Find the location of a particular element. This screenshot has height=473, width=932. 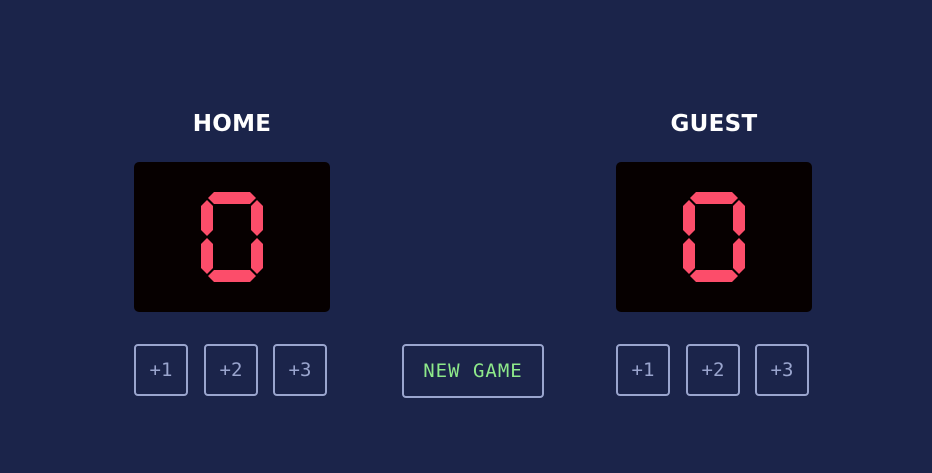

guest-add-2-button: +2 is located at coordinates (713, 370).